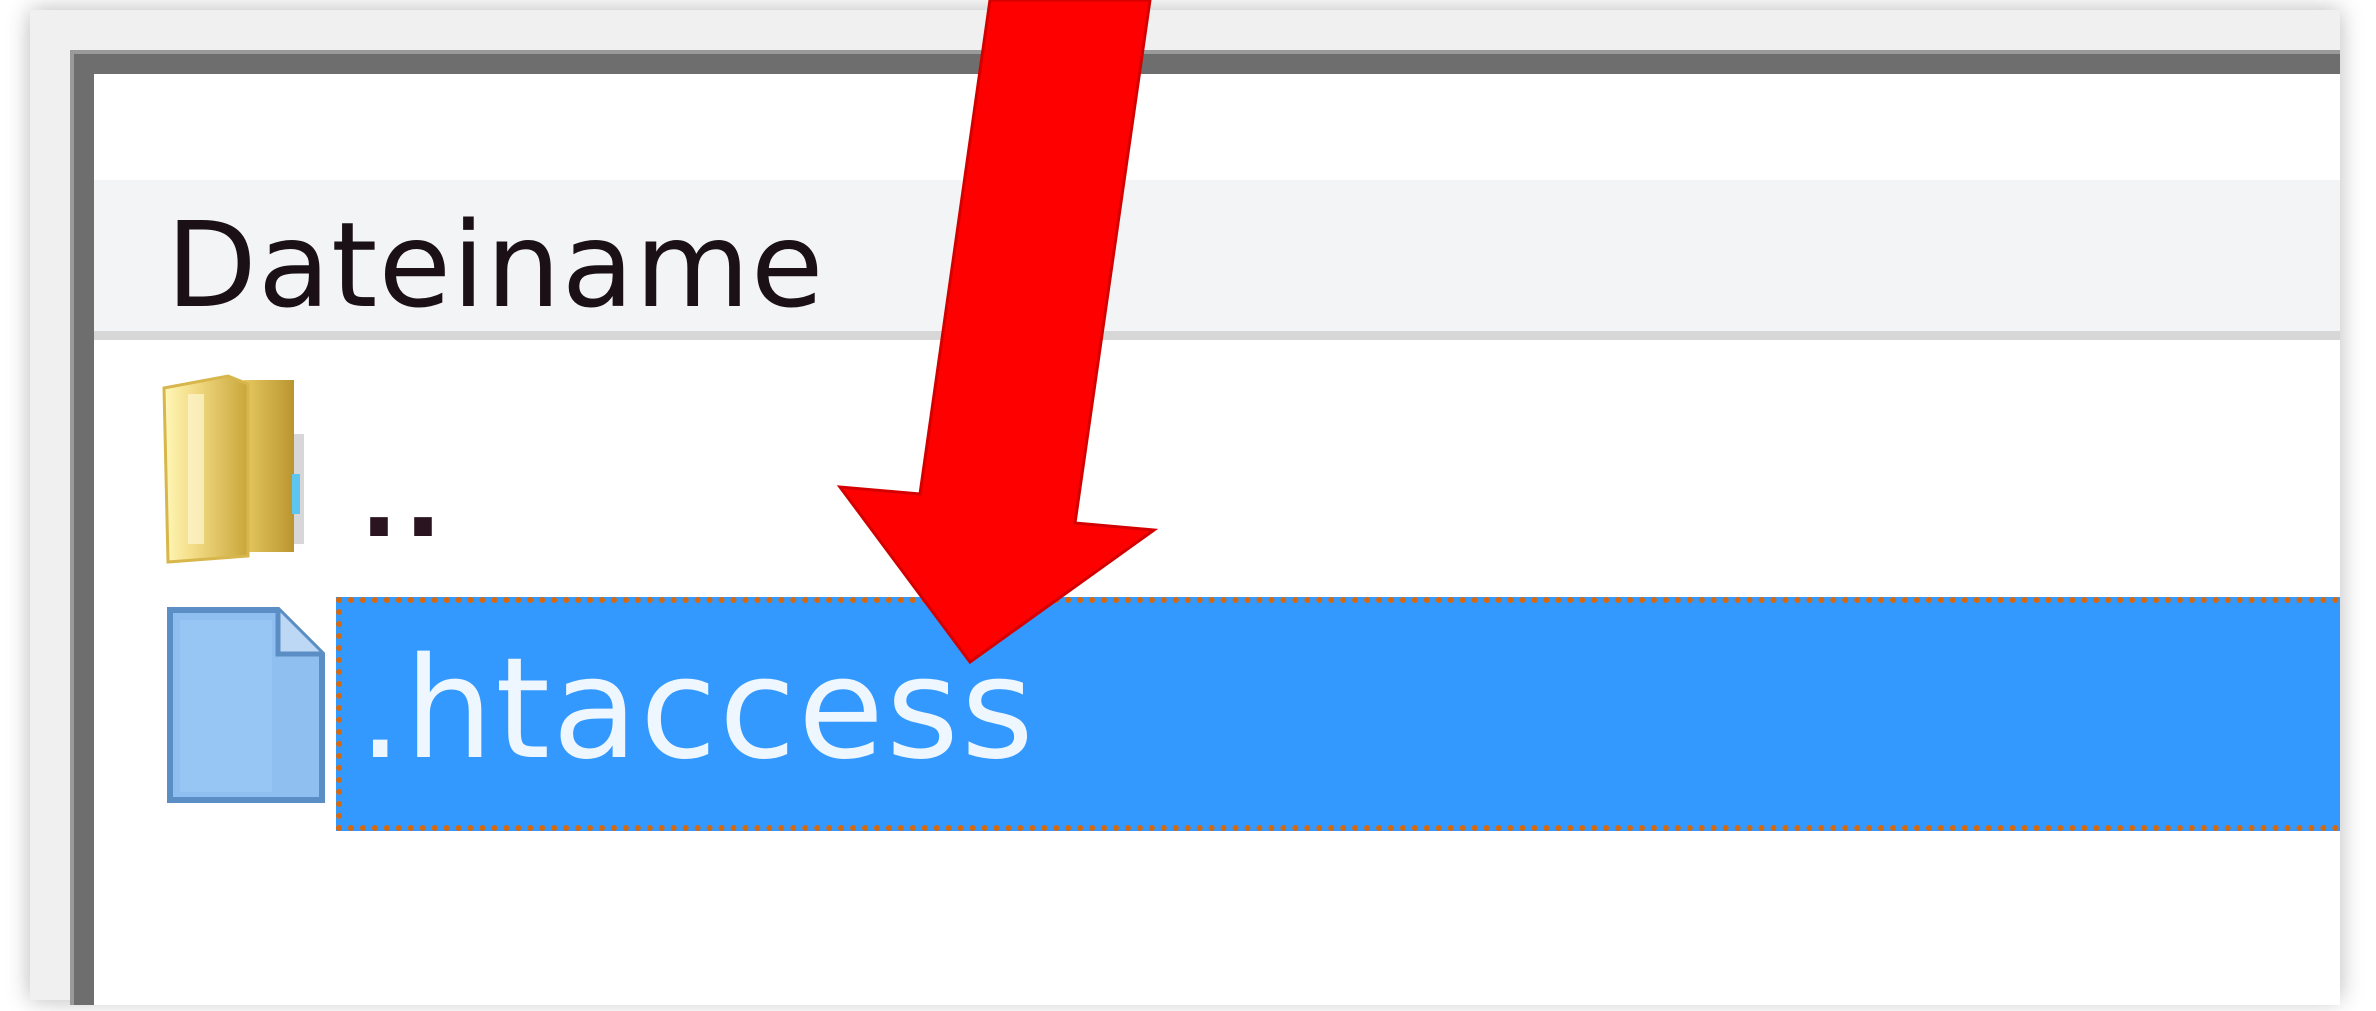 The height and width of the screenshot is (1011, 2376). Describe the element at coordinates (233, 469) in the screenshot. I see `folder-up-icon` at that location.